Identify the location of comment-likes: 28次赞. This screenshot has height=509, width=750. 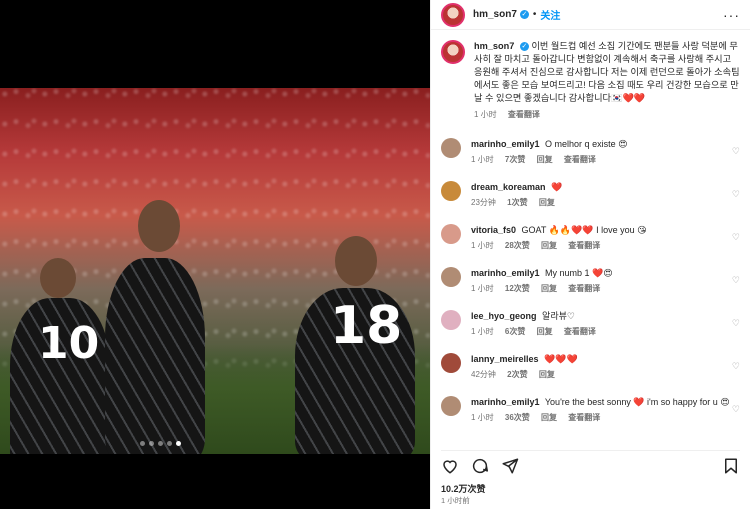
(517, 245).